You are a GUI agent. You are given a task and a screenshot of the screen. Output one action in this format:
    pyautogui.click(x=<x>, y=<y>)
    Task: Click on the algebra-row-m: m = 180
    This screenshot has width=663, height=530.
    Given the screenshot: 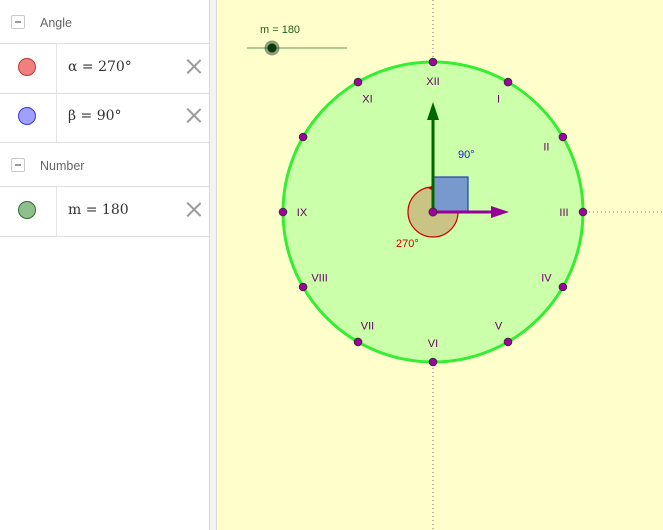 What is the action you would take?
    pyautogui.click(x=104, y=212)
    